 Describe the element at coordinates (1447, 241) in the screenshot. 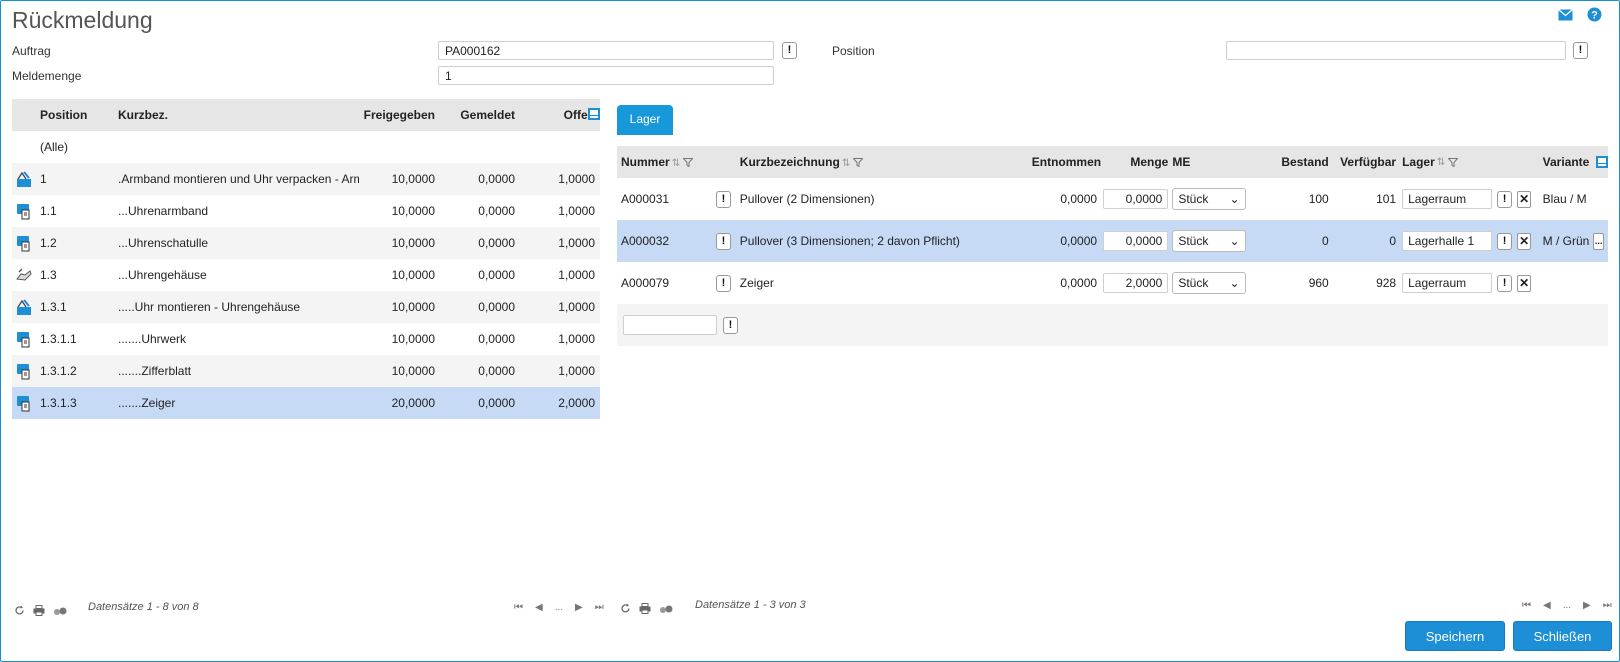

I see `lager-input: Lagerhalle 1` at that location.